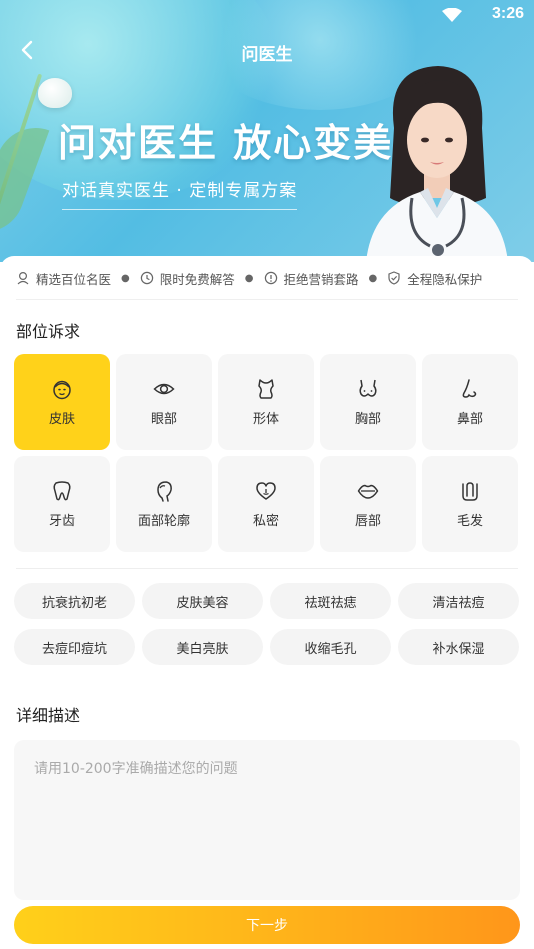 The image size is (534, 949). I want to click on body-part-body-shape: 形体, so click(266, 402).